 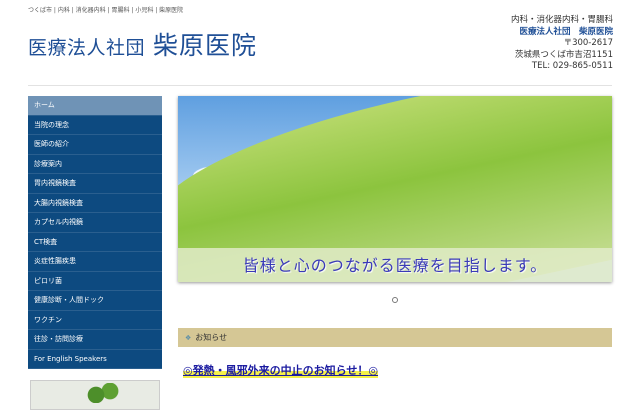 I want to click on nav-item-doctor: 医師の紹介, so click(x=95, y=145).